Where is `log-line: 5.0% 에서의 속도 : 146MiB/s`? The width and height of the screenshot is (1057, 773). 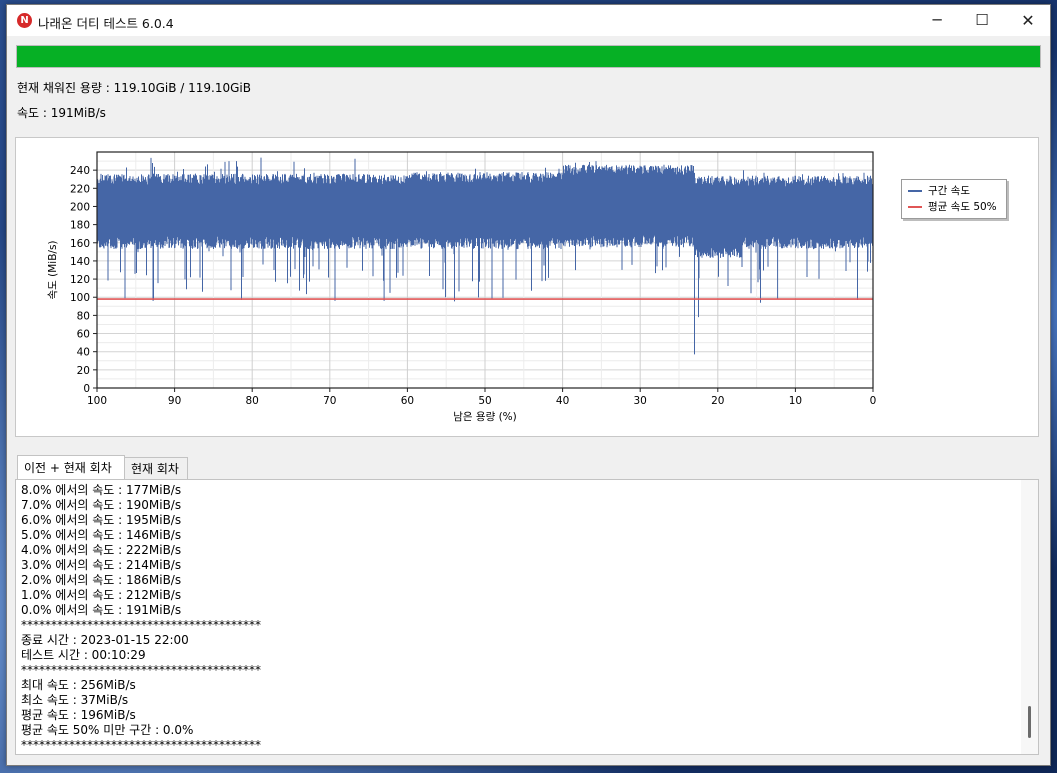
log-line: 5.0% 에서의 속도 : 146MiB/s is located at coordinates (101, 535).